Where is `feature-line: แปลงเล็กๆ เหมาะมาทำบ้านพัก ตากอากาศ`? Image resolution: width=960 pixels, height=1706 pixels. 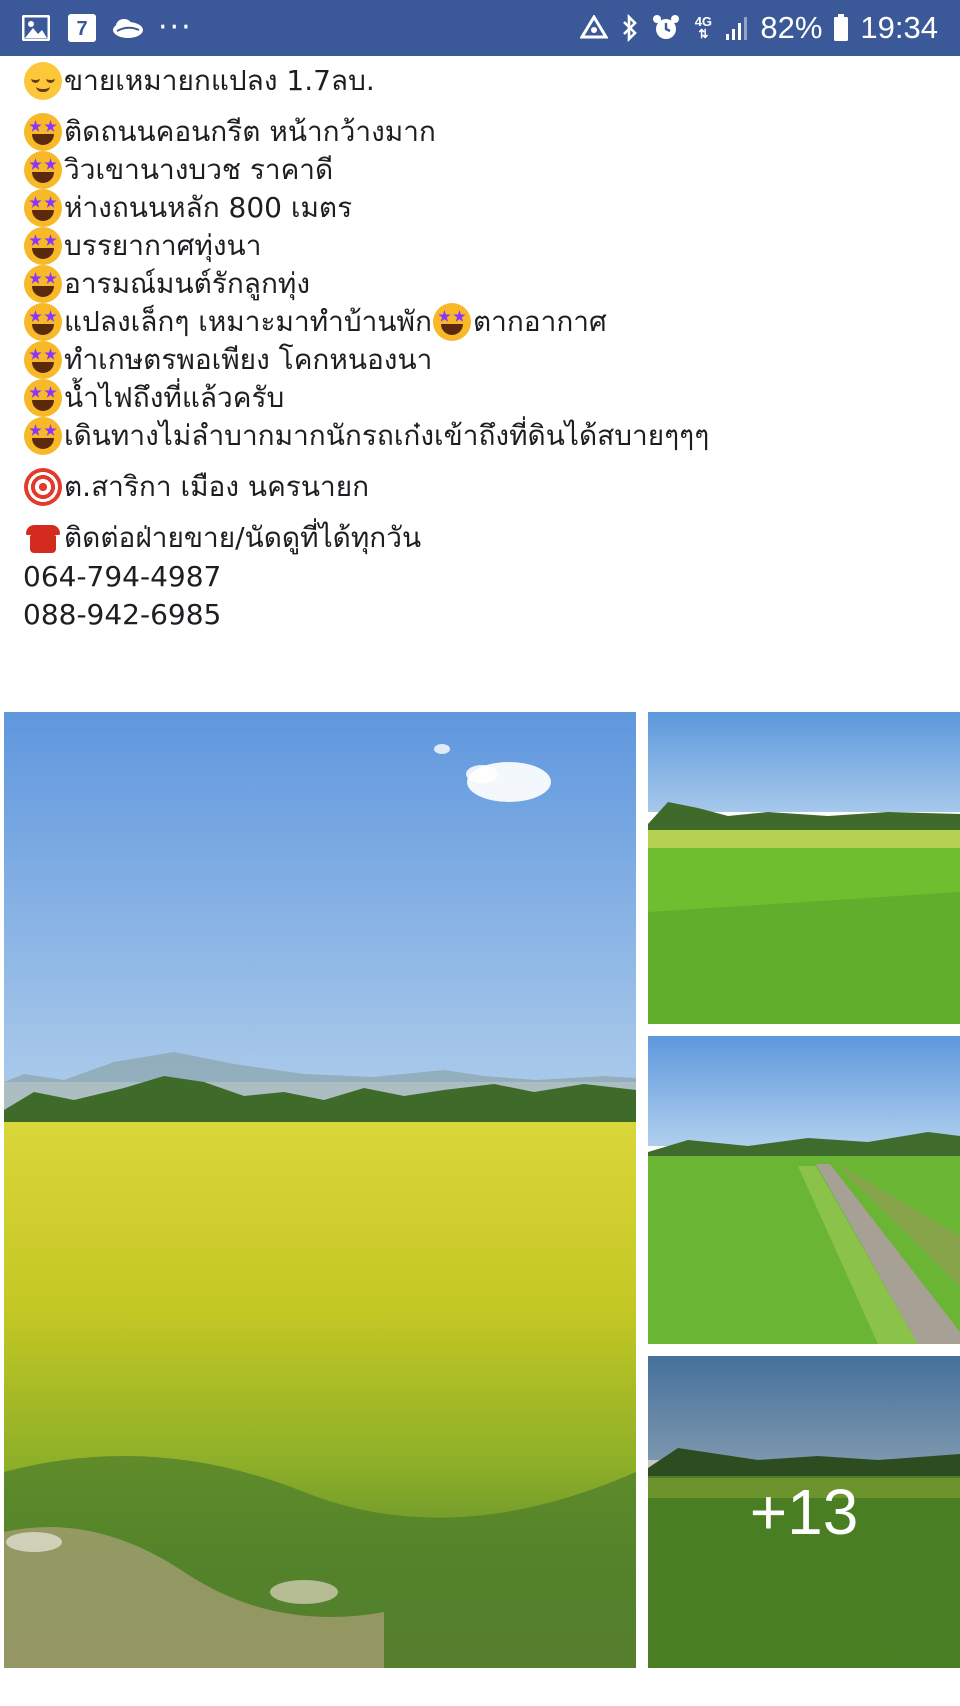
feature-line: แปลงเล็กๆ เหมาะมาทำบ้านพัก ตากอากาศ is located at coordinates (315, 322).